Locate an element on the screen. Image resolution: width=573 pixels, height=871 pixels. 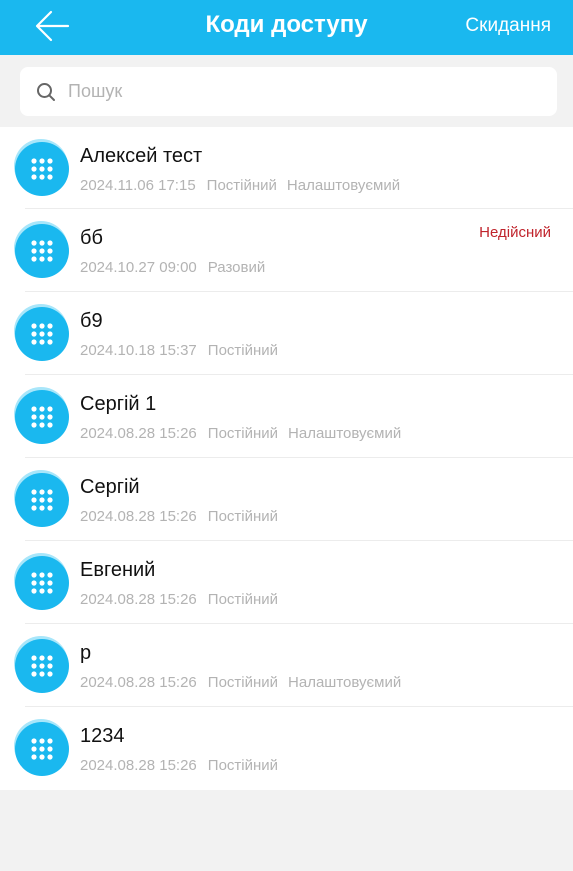
item-meta: 2024.10.27 09:00 Разовий is located at coordinates (177, 268).